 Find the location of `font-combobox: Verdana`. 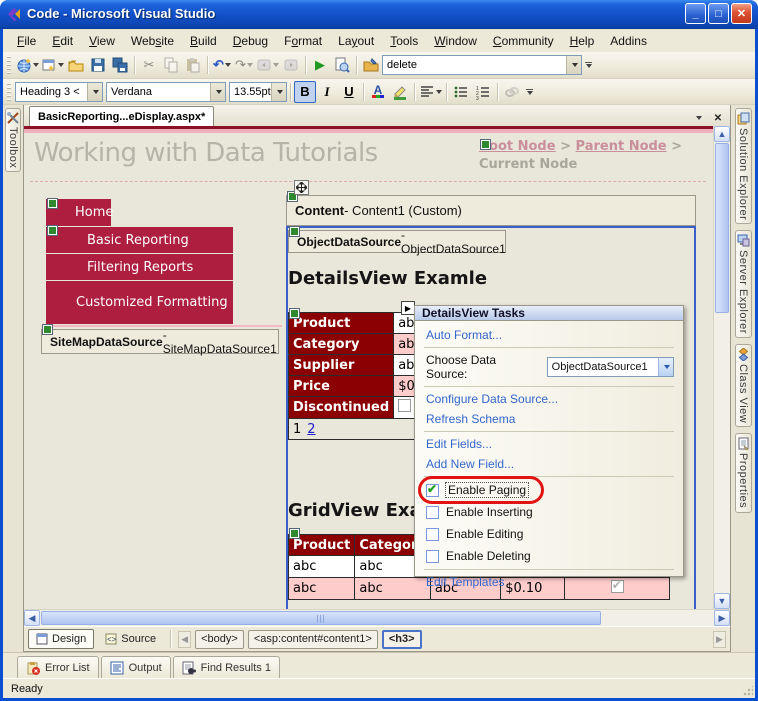

font-combobox: Verdana is located at coordinates (166, 91).